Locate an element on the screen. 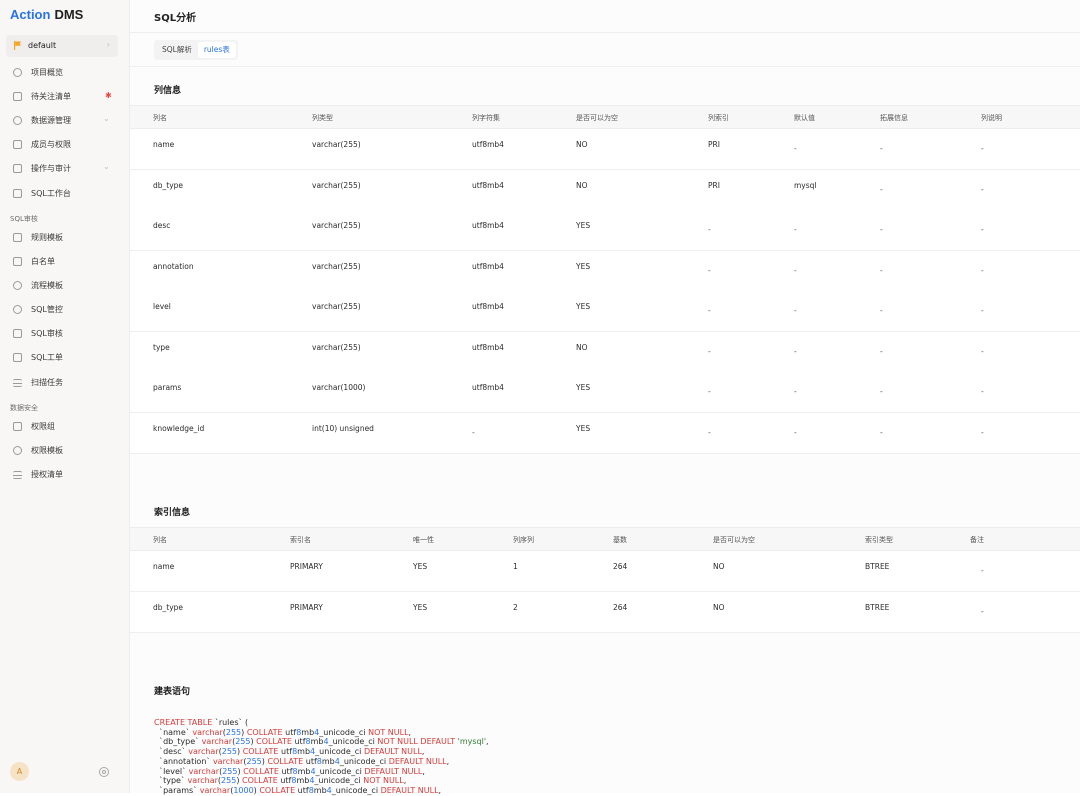 This screenshot has height=796, width=1080. sql-control-icon is located at coordinates (17, 309).